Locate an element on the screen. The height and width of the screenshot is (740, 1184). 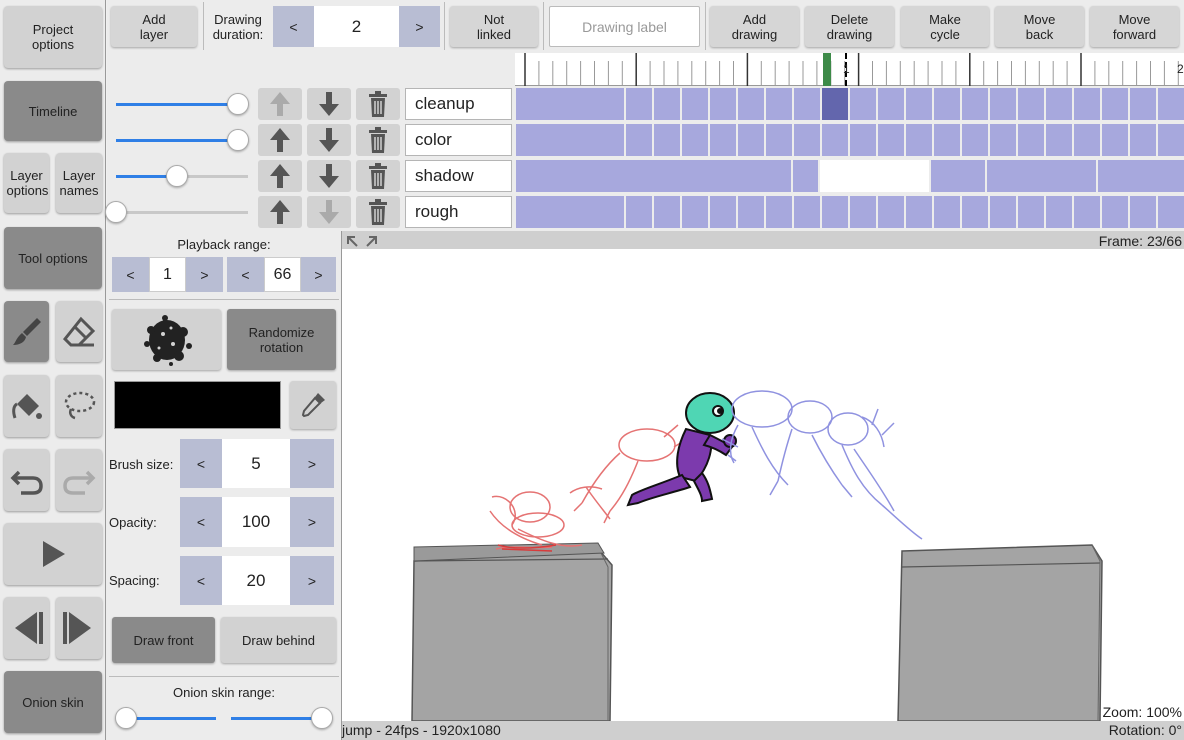
timeline-button: Timeline is located at coordinates (53, 111).